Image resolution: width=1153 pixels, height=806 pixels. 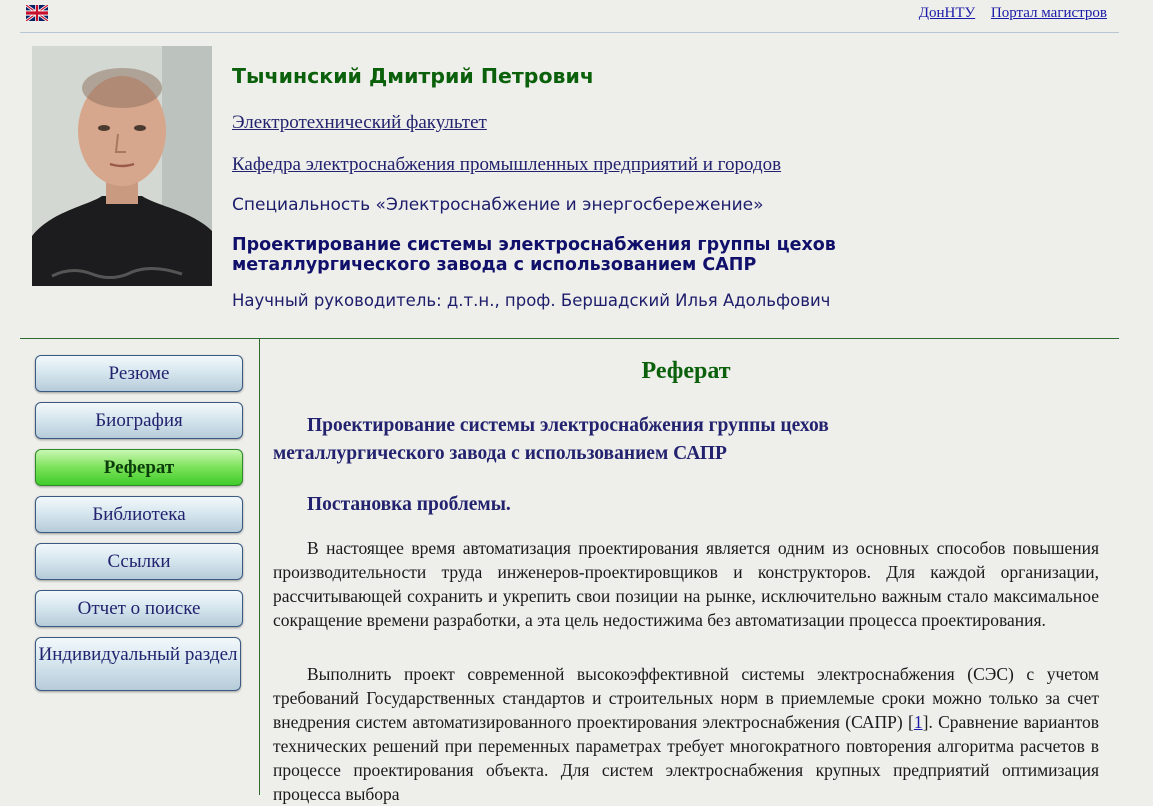 I want to click on nav-individual-section-button: Индивидуальный раздел, so click(x=138, y=664).